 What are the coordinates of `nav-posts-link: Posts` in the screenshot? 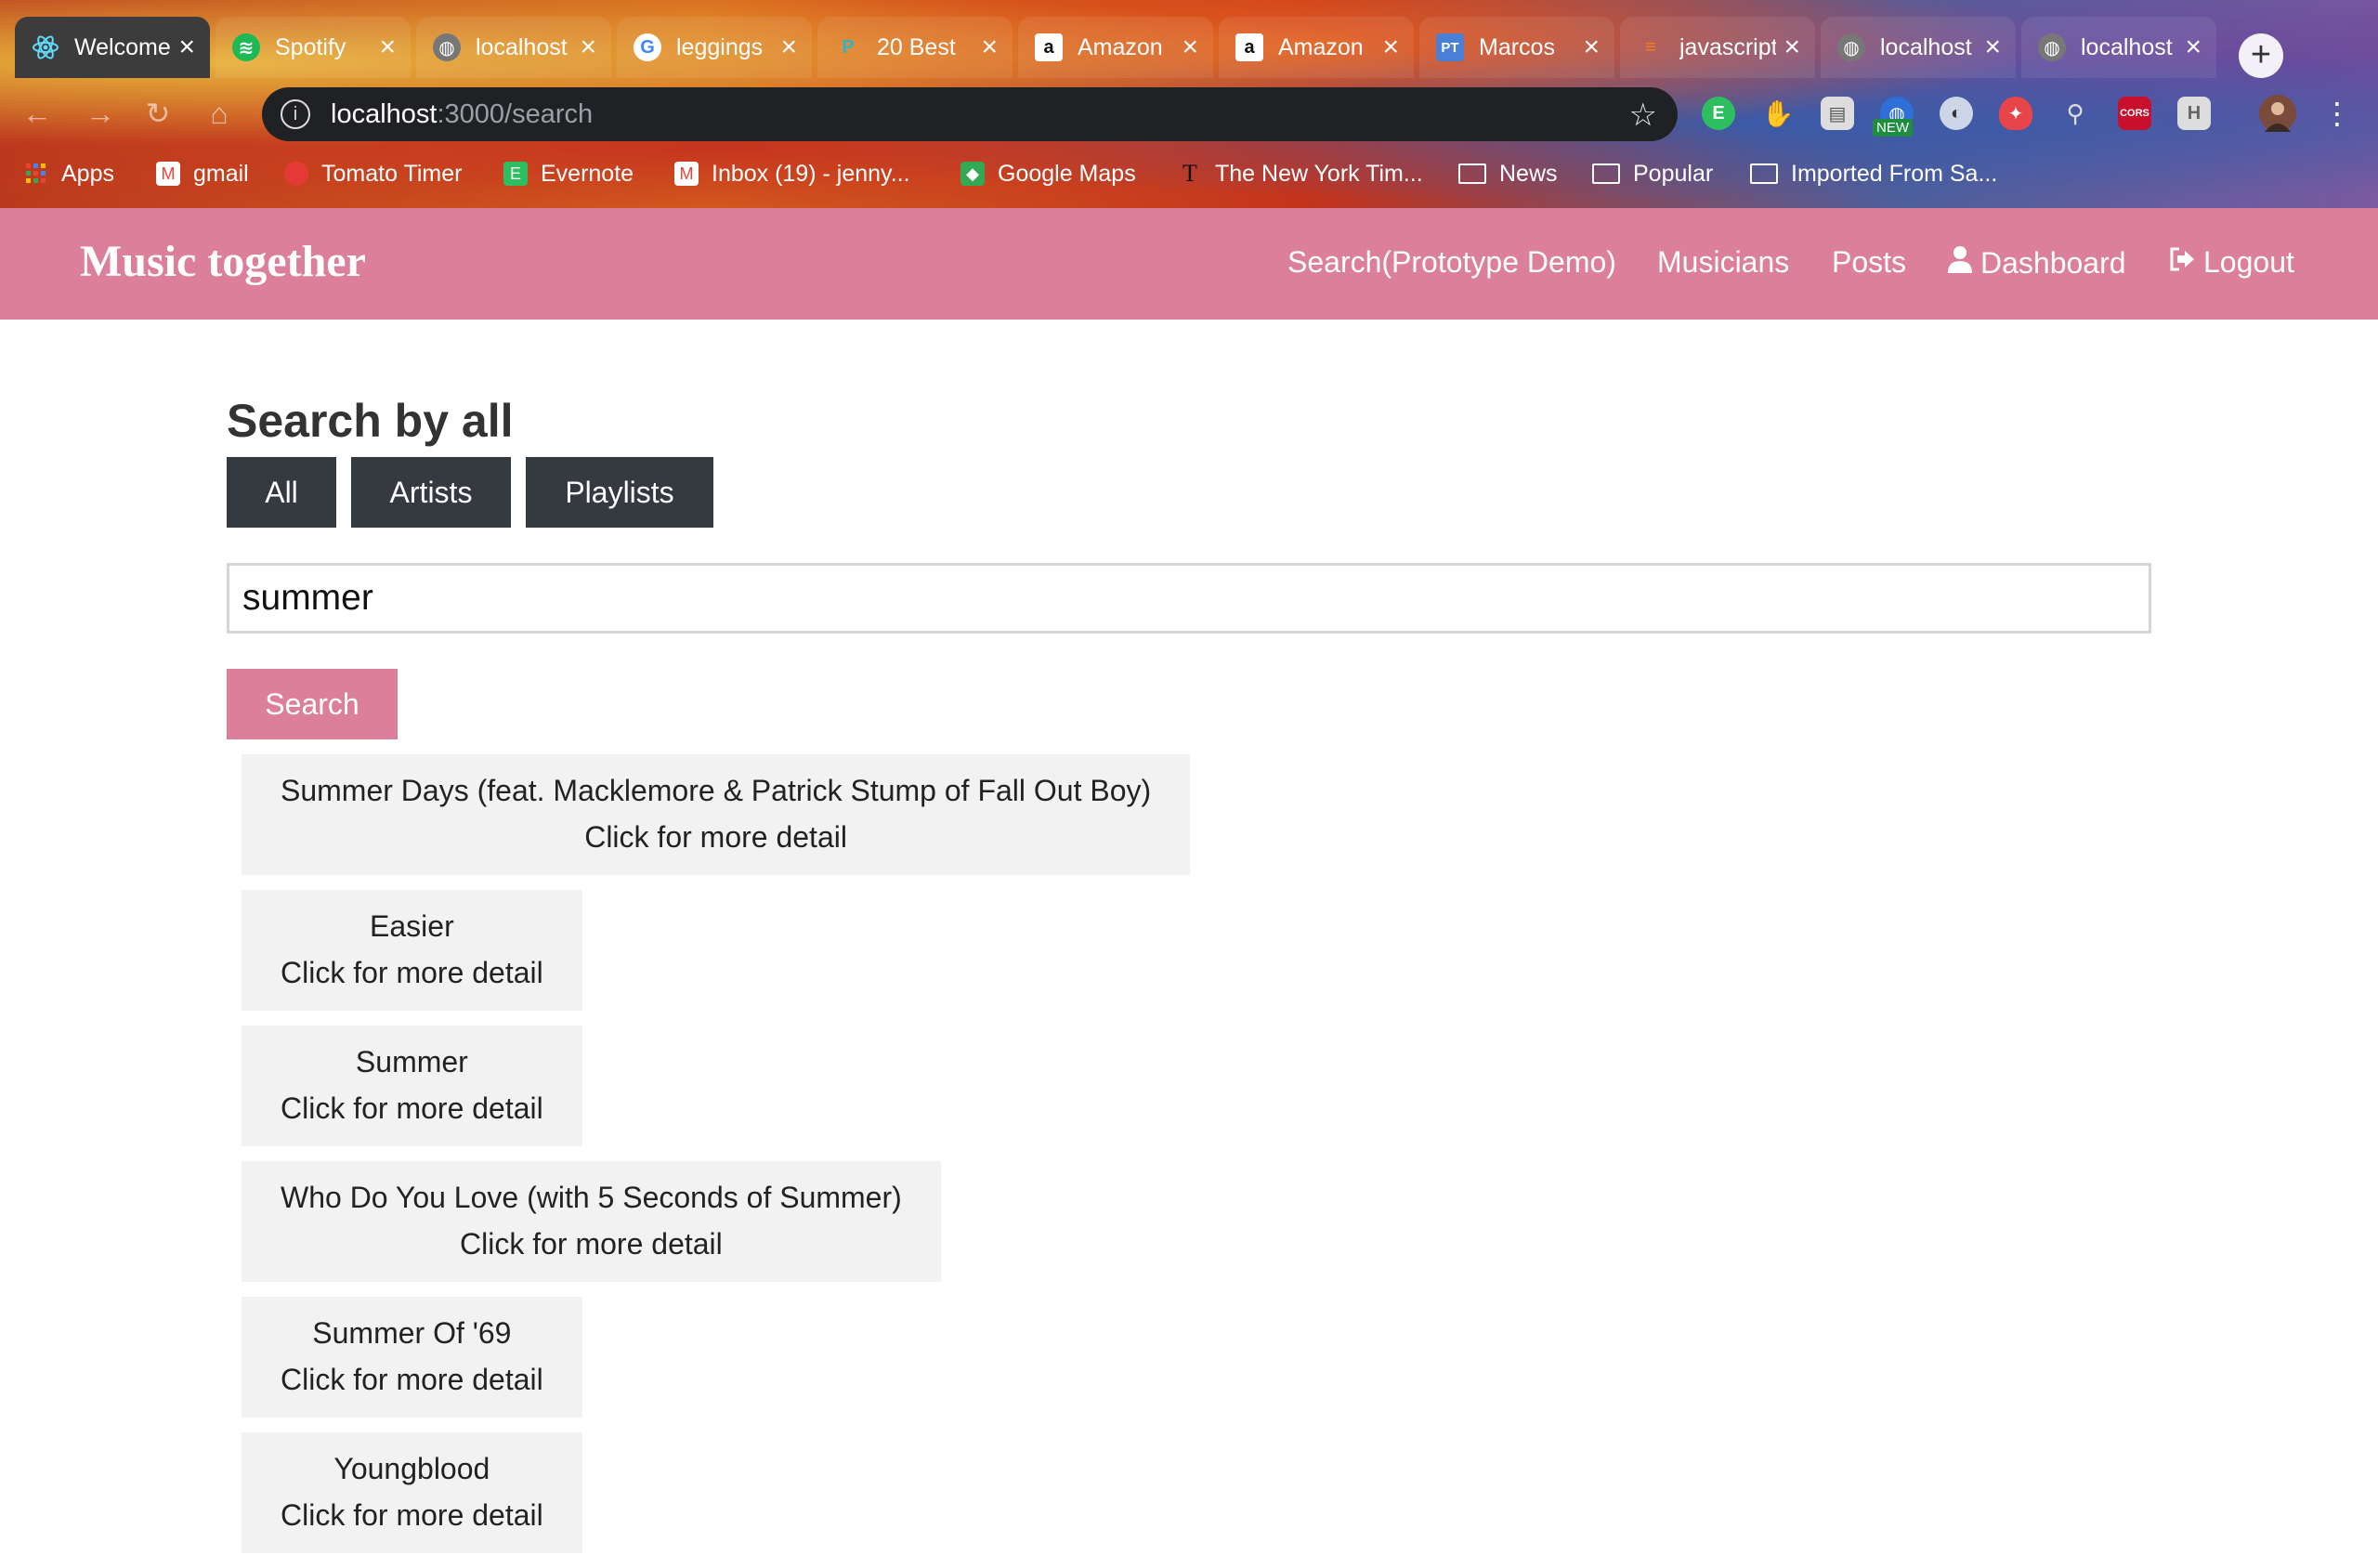 It's located at (1869, 262).